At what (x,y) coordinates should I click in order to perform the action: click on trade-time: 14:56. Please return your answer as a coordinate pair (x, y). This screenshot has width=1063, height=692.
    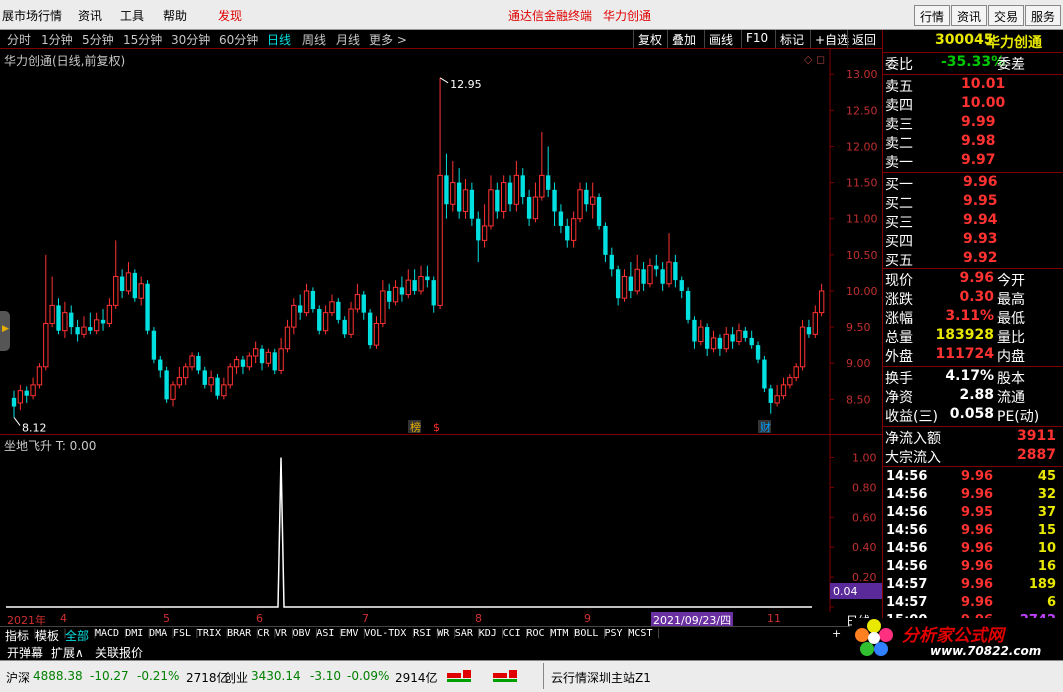
    Looking at the image, I should click on (907, 548).